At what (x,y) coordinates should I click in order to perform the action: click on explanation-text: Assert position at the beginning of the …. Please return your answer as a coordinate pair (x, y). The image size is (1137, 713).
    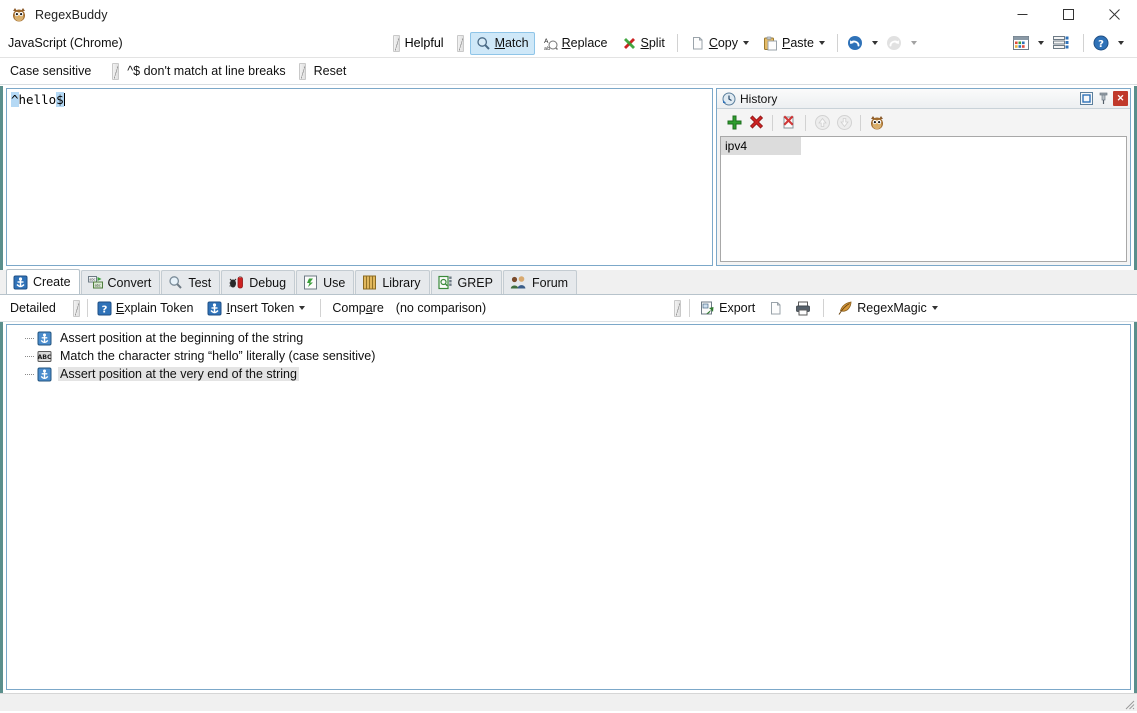
    Looking at the image, I should click on (182, 338).